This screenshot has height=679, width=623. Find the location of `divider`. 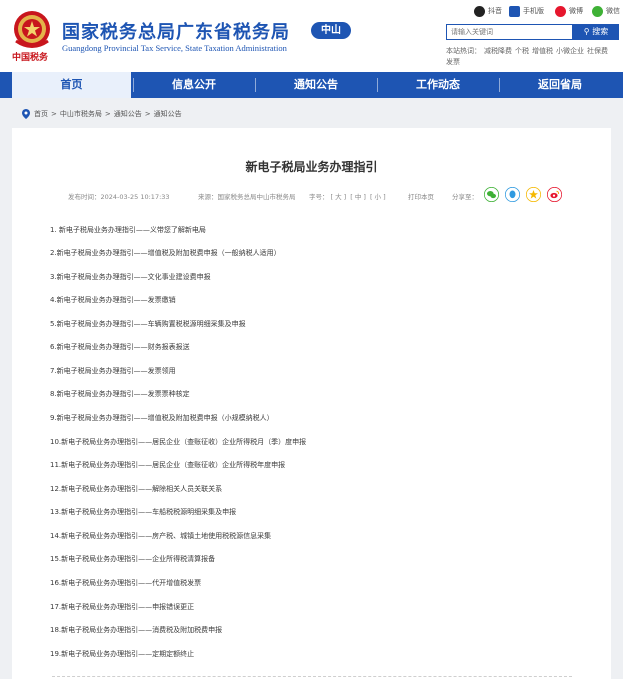

divider is located at coordinates (312, 676).